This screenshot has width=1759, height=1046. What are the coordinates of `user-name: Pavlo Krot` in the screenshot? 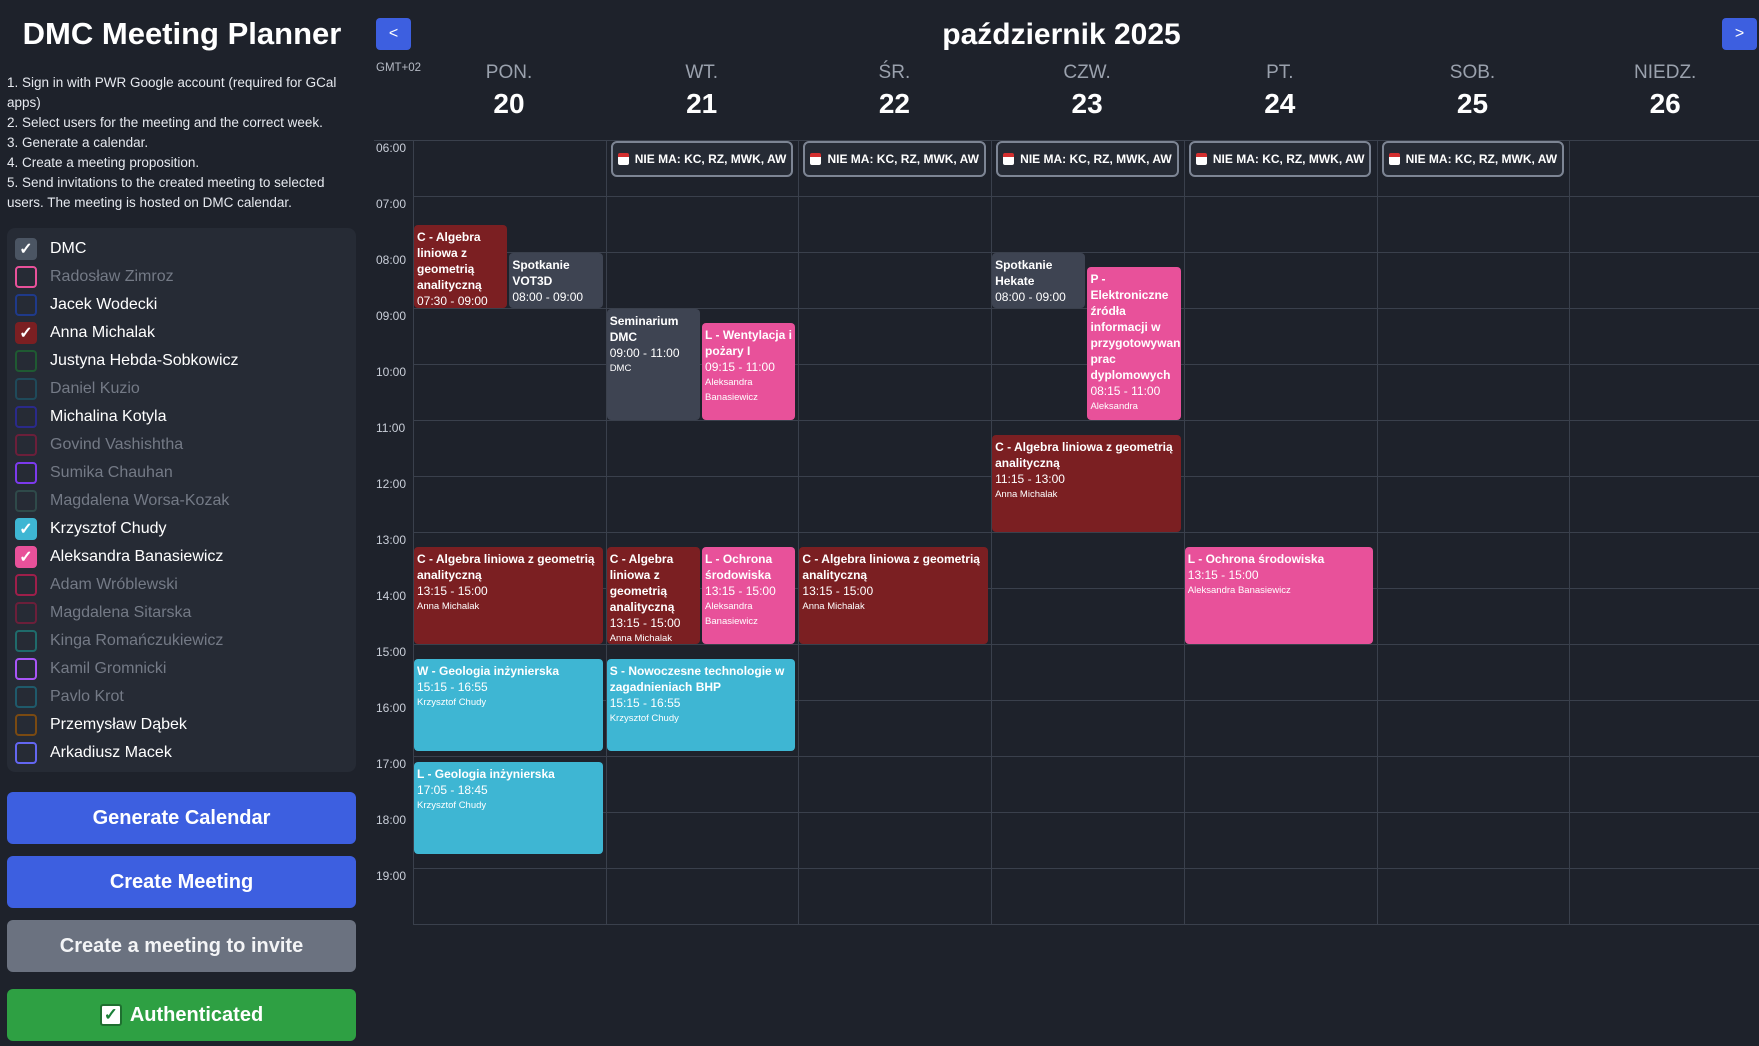 It's located at (87, 696).